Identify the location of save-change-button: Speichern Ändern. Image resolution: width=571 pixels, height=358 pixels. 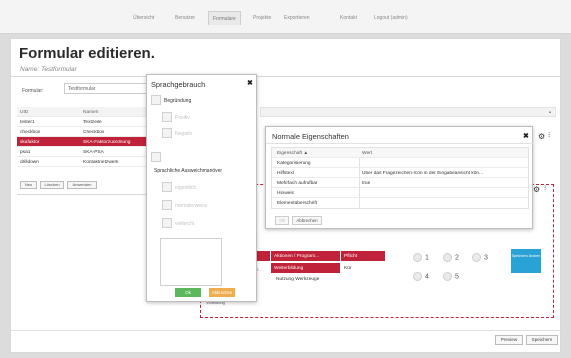
(526, 261).